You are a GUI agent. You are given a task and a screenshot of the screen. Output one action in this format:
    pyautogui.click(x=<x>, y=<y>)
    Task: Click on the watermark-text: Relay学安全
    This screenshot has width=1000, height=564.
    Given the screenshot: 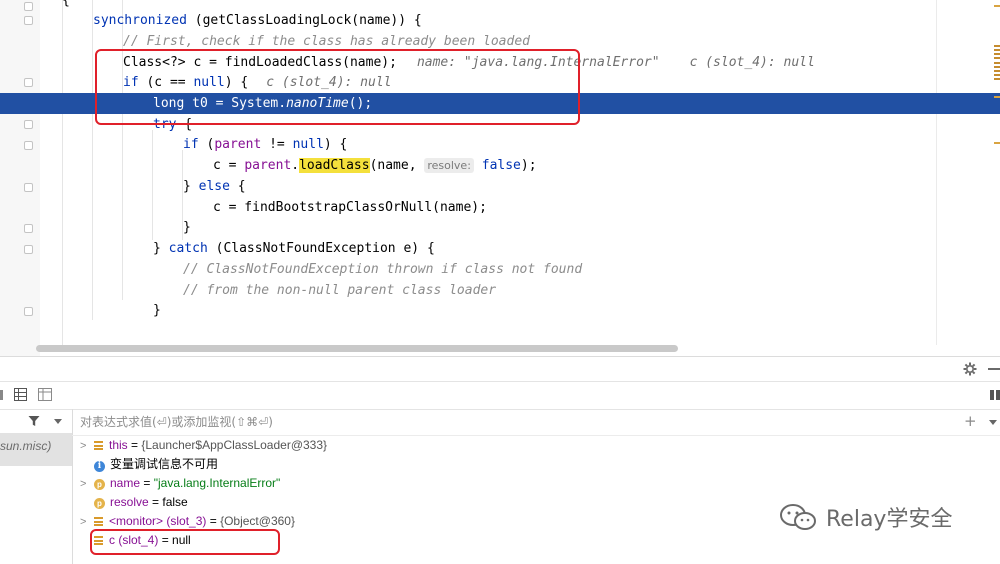 What is the action you would take?
    pyautogui.click(x=889, y=519)
    